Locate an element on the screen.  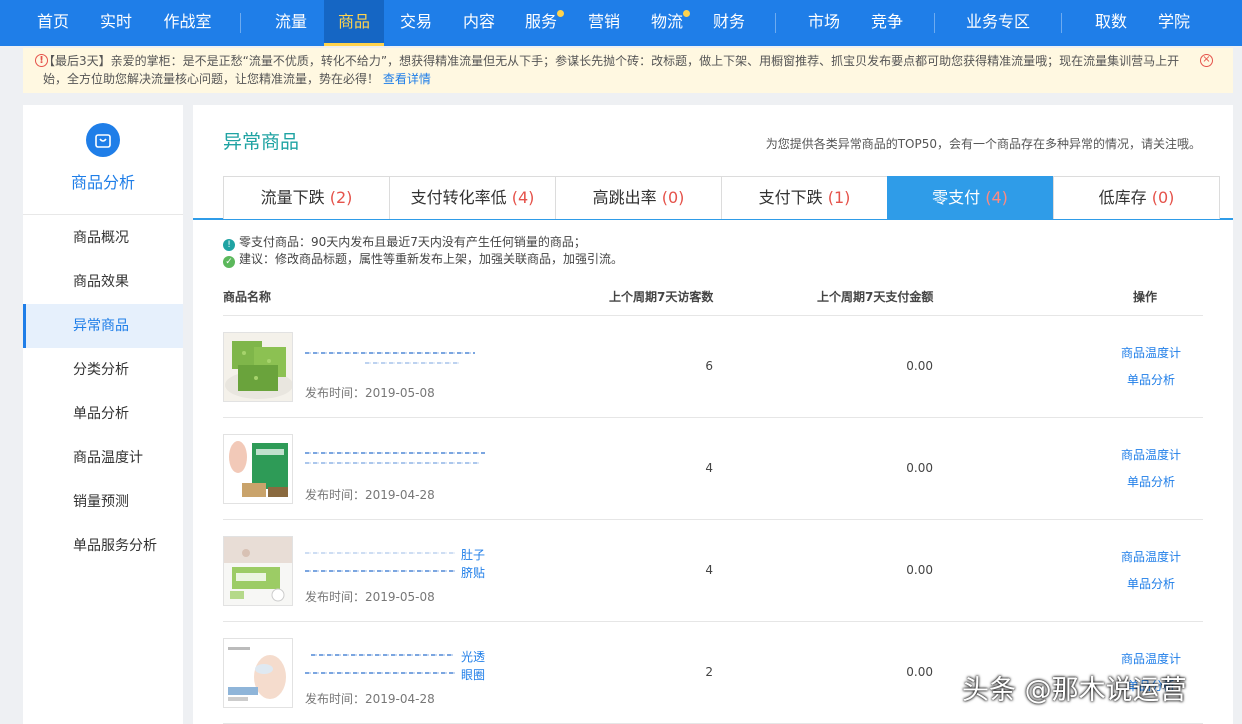
nav-finance: 财务 is located at coordinates (729, 23).